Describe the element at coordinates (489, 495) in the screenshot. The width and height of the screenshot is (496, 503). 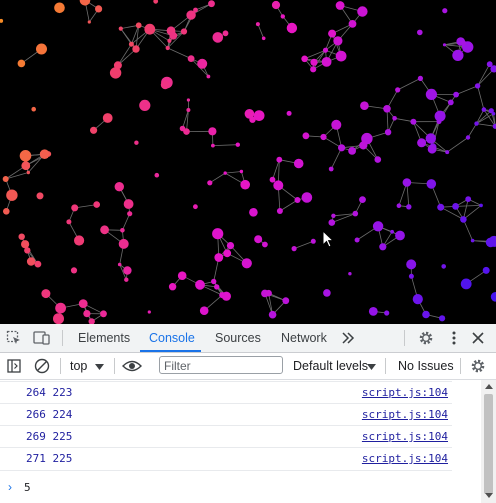
I see `scroll-down-arrow-icon` at that location.